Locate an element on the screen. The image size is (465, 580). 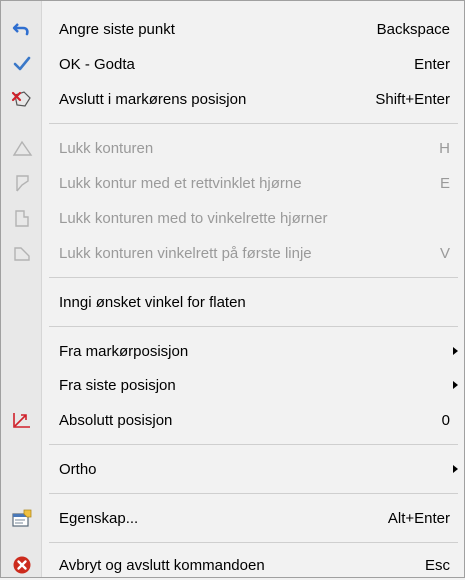
menu-item-shortcut: Alt+Enter is located at coordinates (418, 518).